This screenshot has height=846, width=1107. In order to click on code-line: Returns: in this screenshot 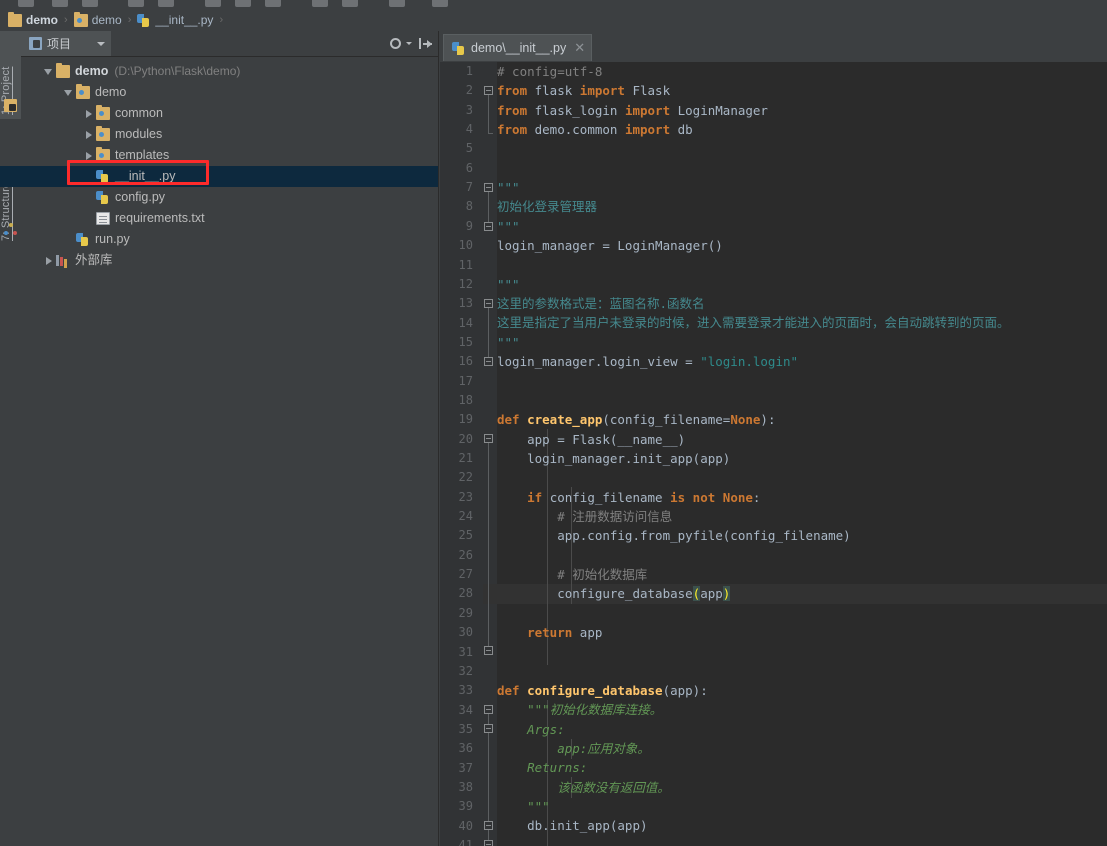, I will do `click(542, 768)`.